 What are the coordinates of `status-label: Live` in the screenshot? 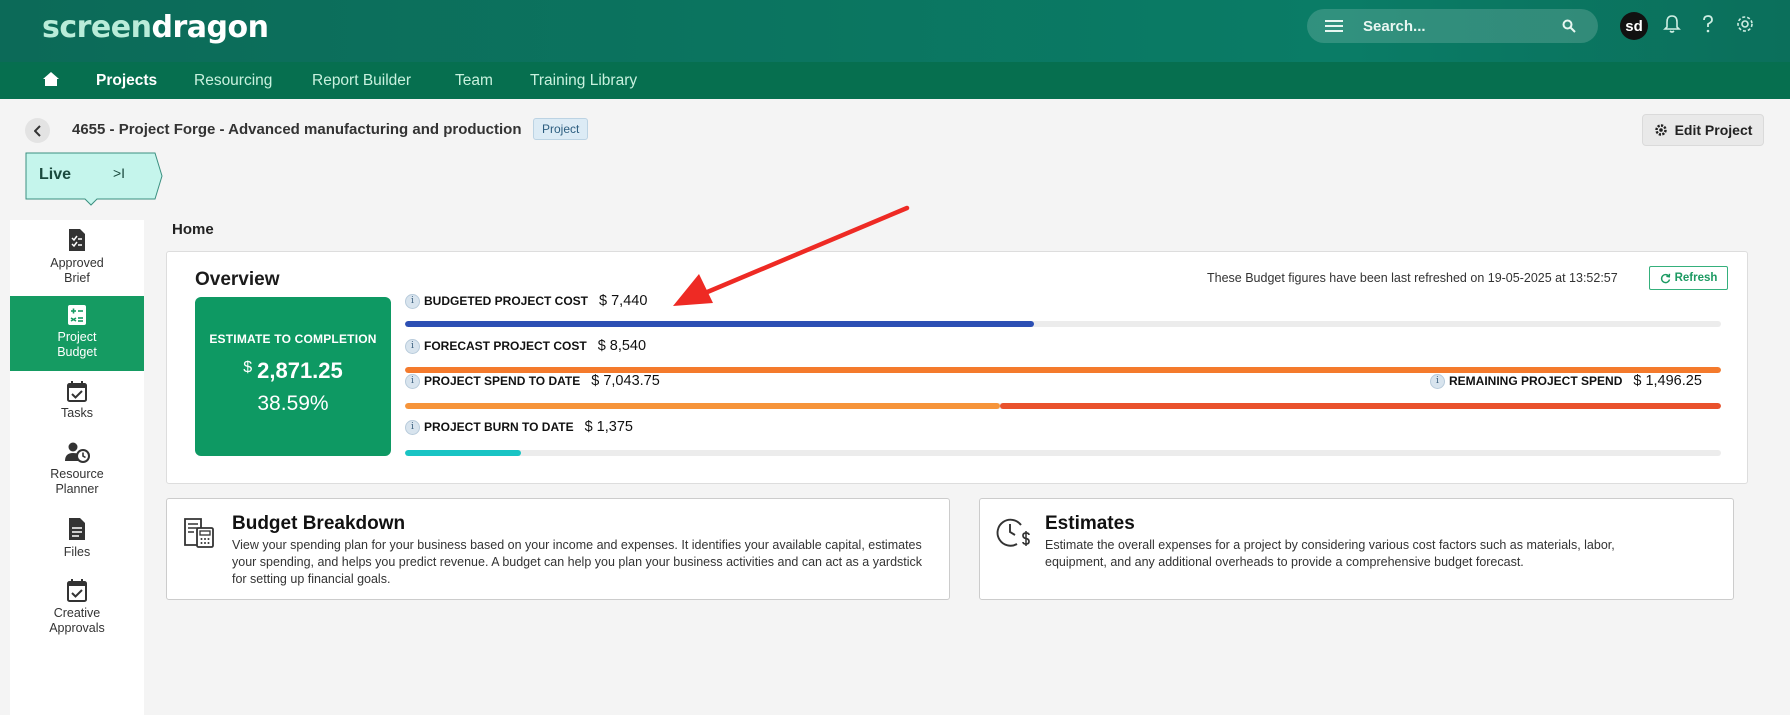 It's located at (55, 174).